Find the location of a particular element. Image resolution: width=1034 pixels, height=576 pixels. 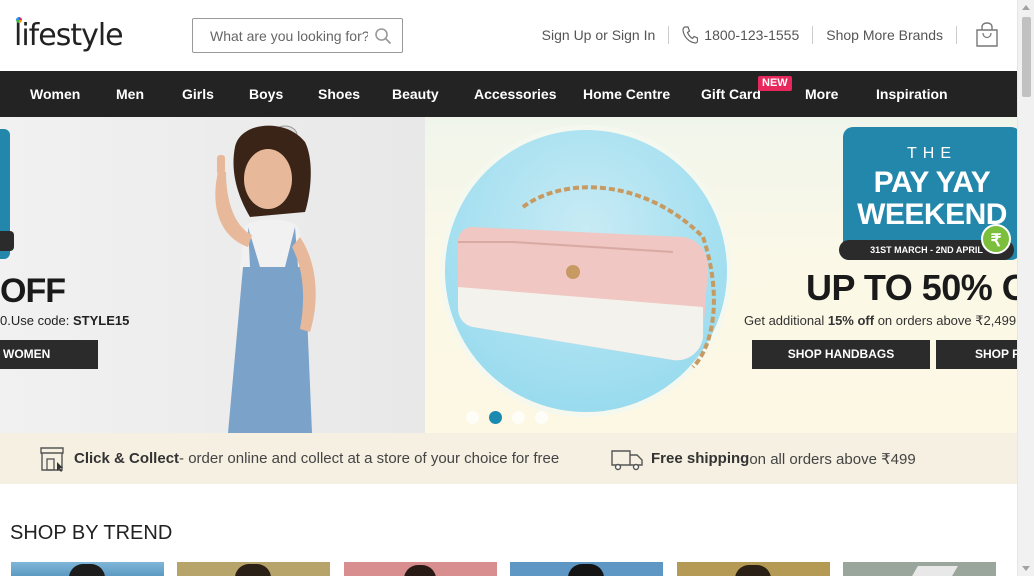

promo-code-prefix: 0.Use code: is located at coordinates (36, 320).